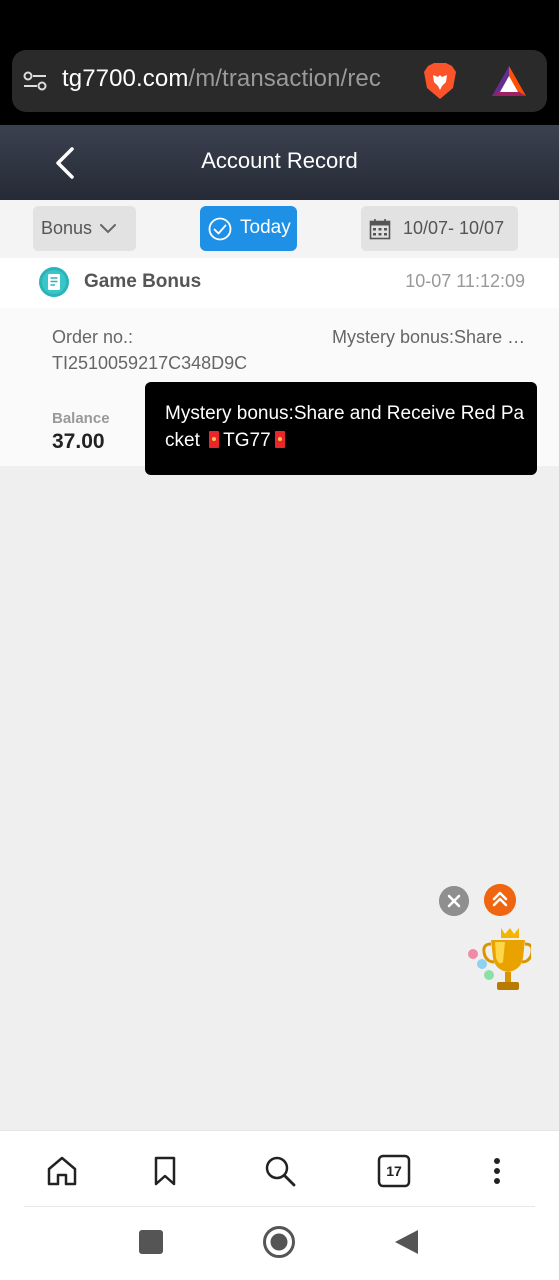  What do you see at coordinates (500, 900) in the screenshot?
I see `scroll-top-button` at bounding box center [500, 900].